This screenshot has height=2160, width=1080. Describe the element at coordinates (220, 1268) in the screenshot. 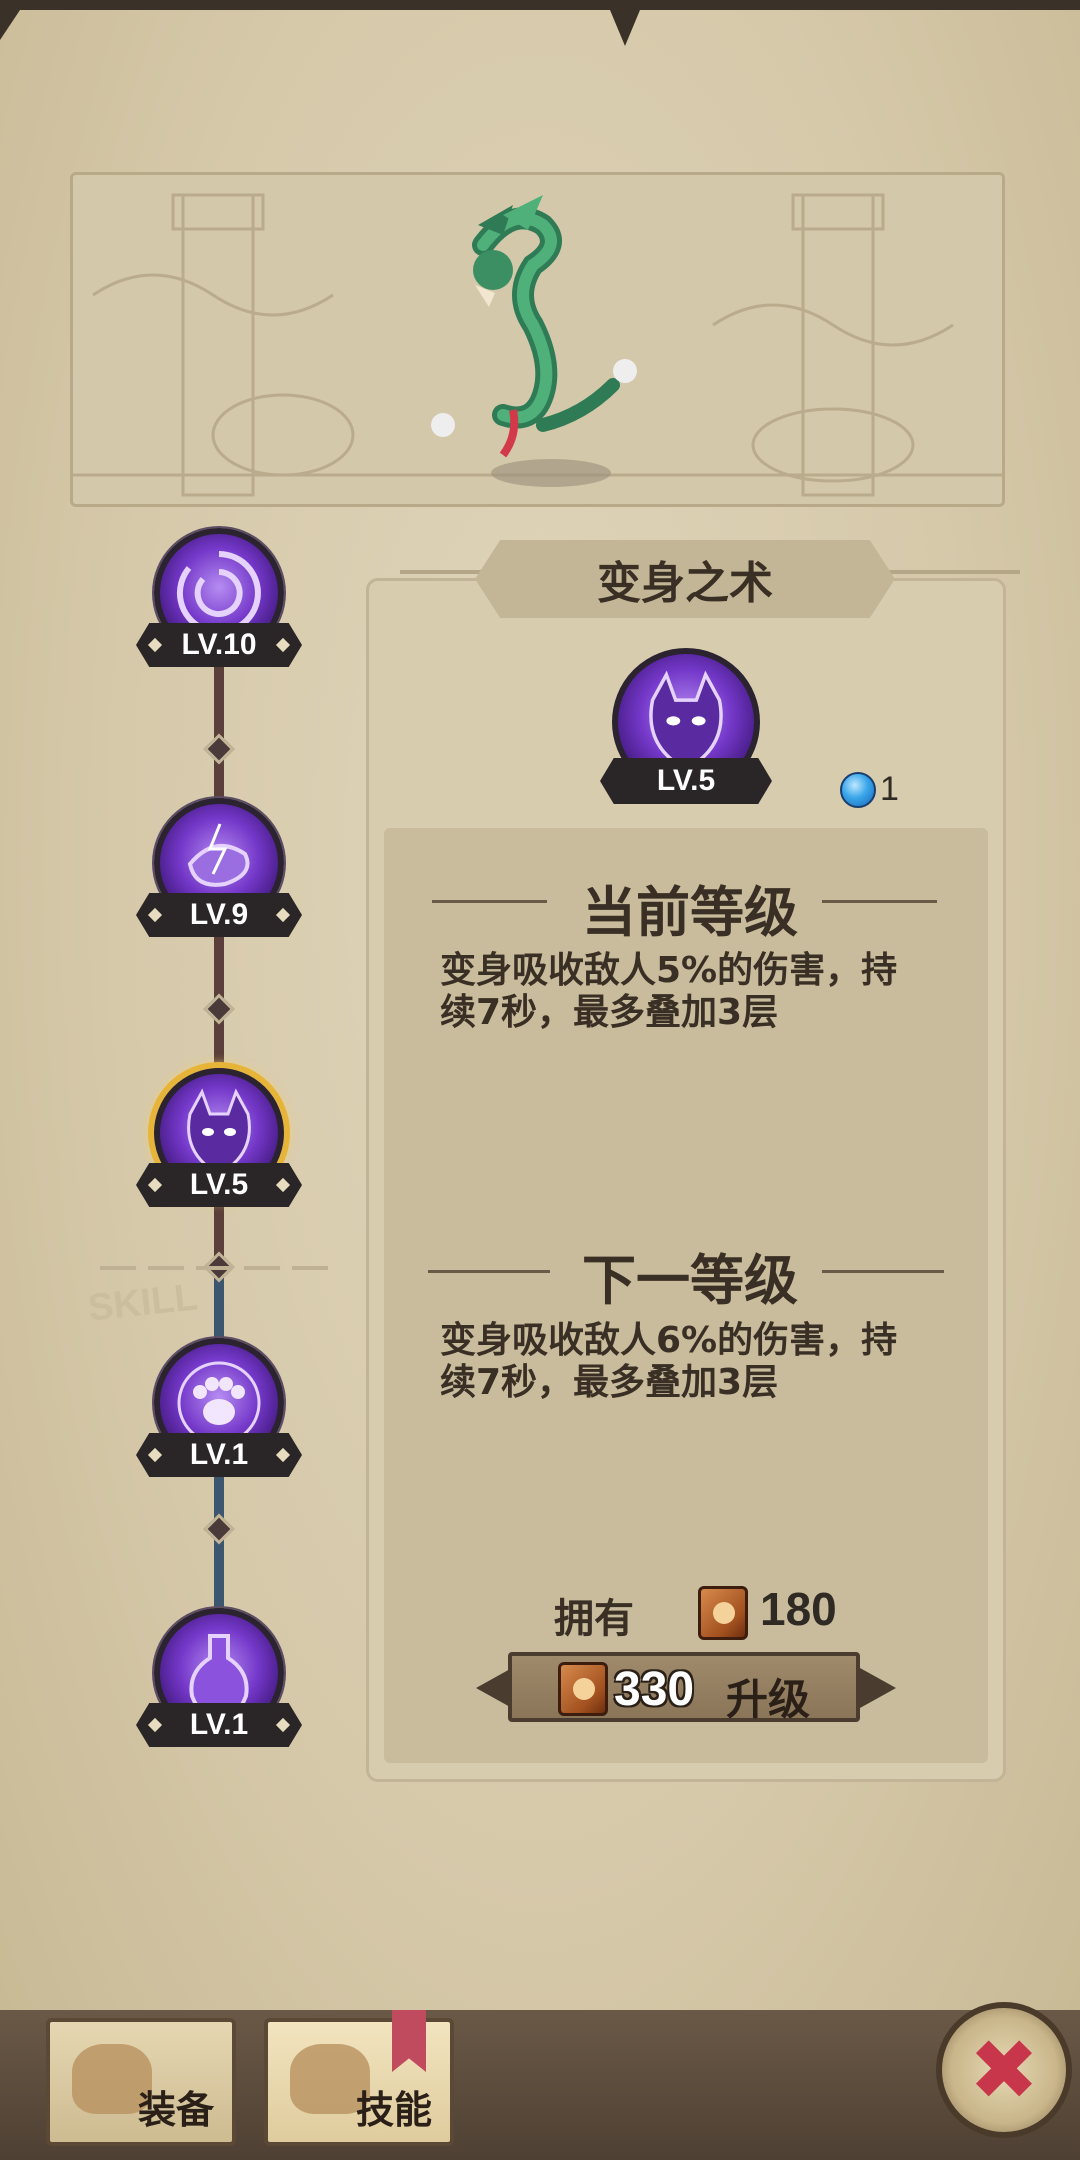

I see `skill-divider` at that location.